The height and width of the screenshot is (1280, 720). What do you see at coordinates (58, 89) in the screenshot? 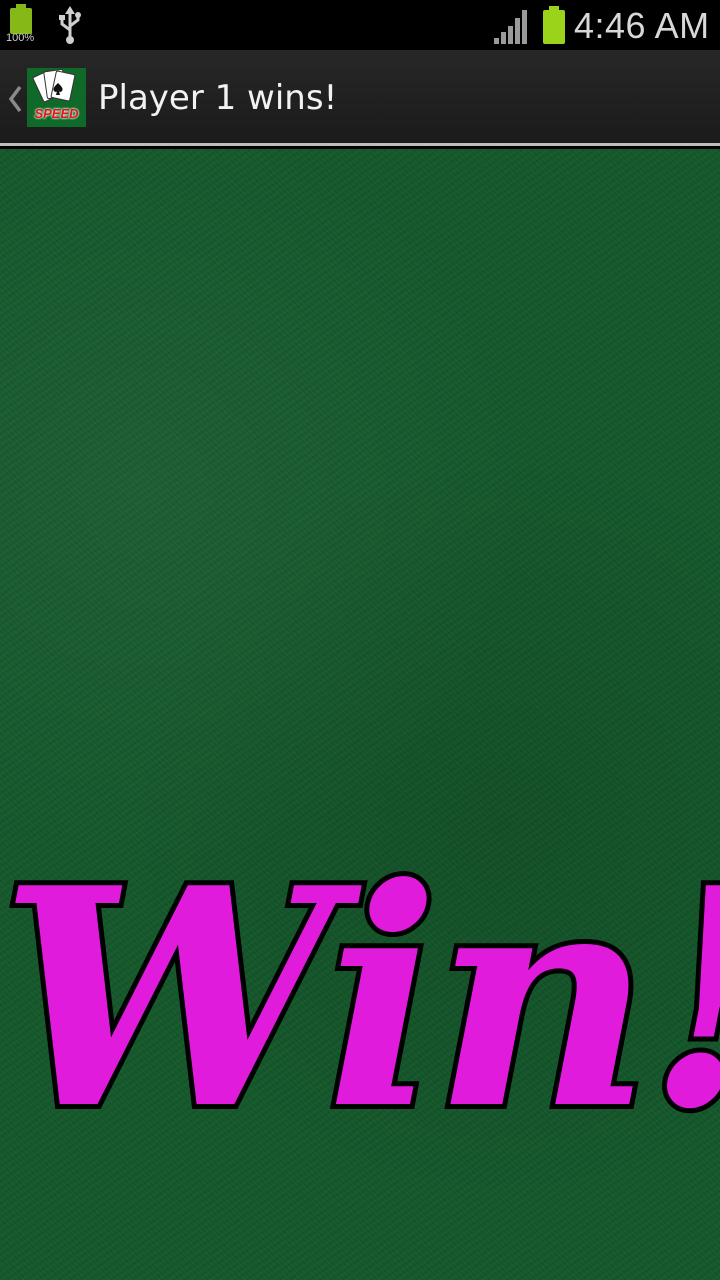
I see `spade-icon` at bounding box center [58, 89].